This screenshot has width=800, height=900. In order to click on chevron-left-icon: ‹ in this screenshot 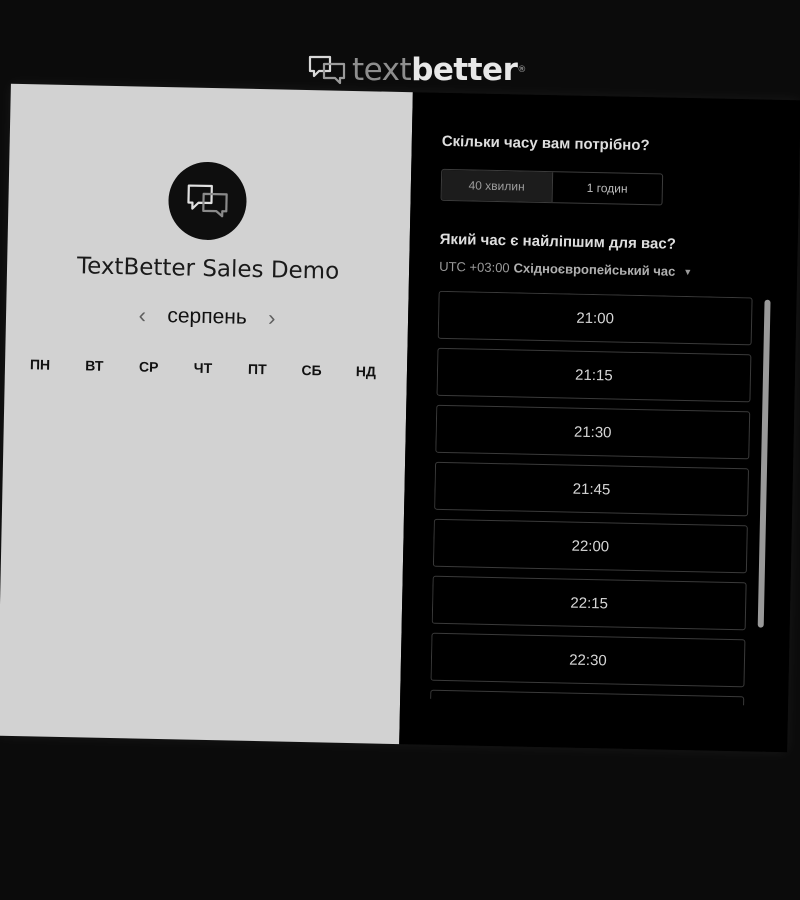, I will do `click(142, 315)`.